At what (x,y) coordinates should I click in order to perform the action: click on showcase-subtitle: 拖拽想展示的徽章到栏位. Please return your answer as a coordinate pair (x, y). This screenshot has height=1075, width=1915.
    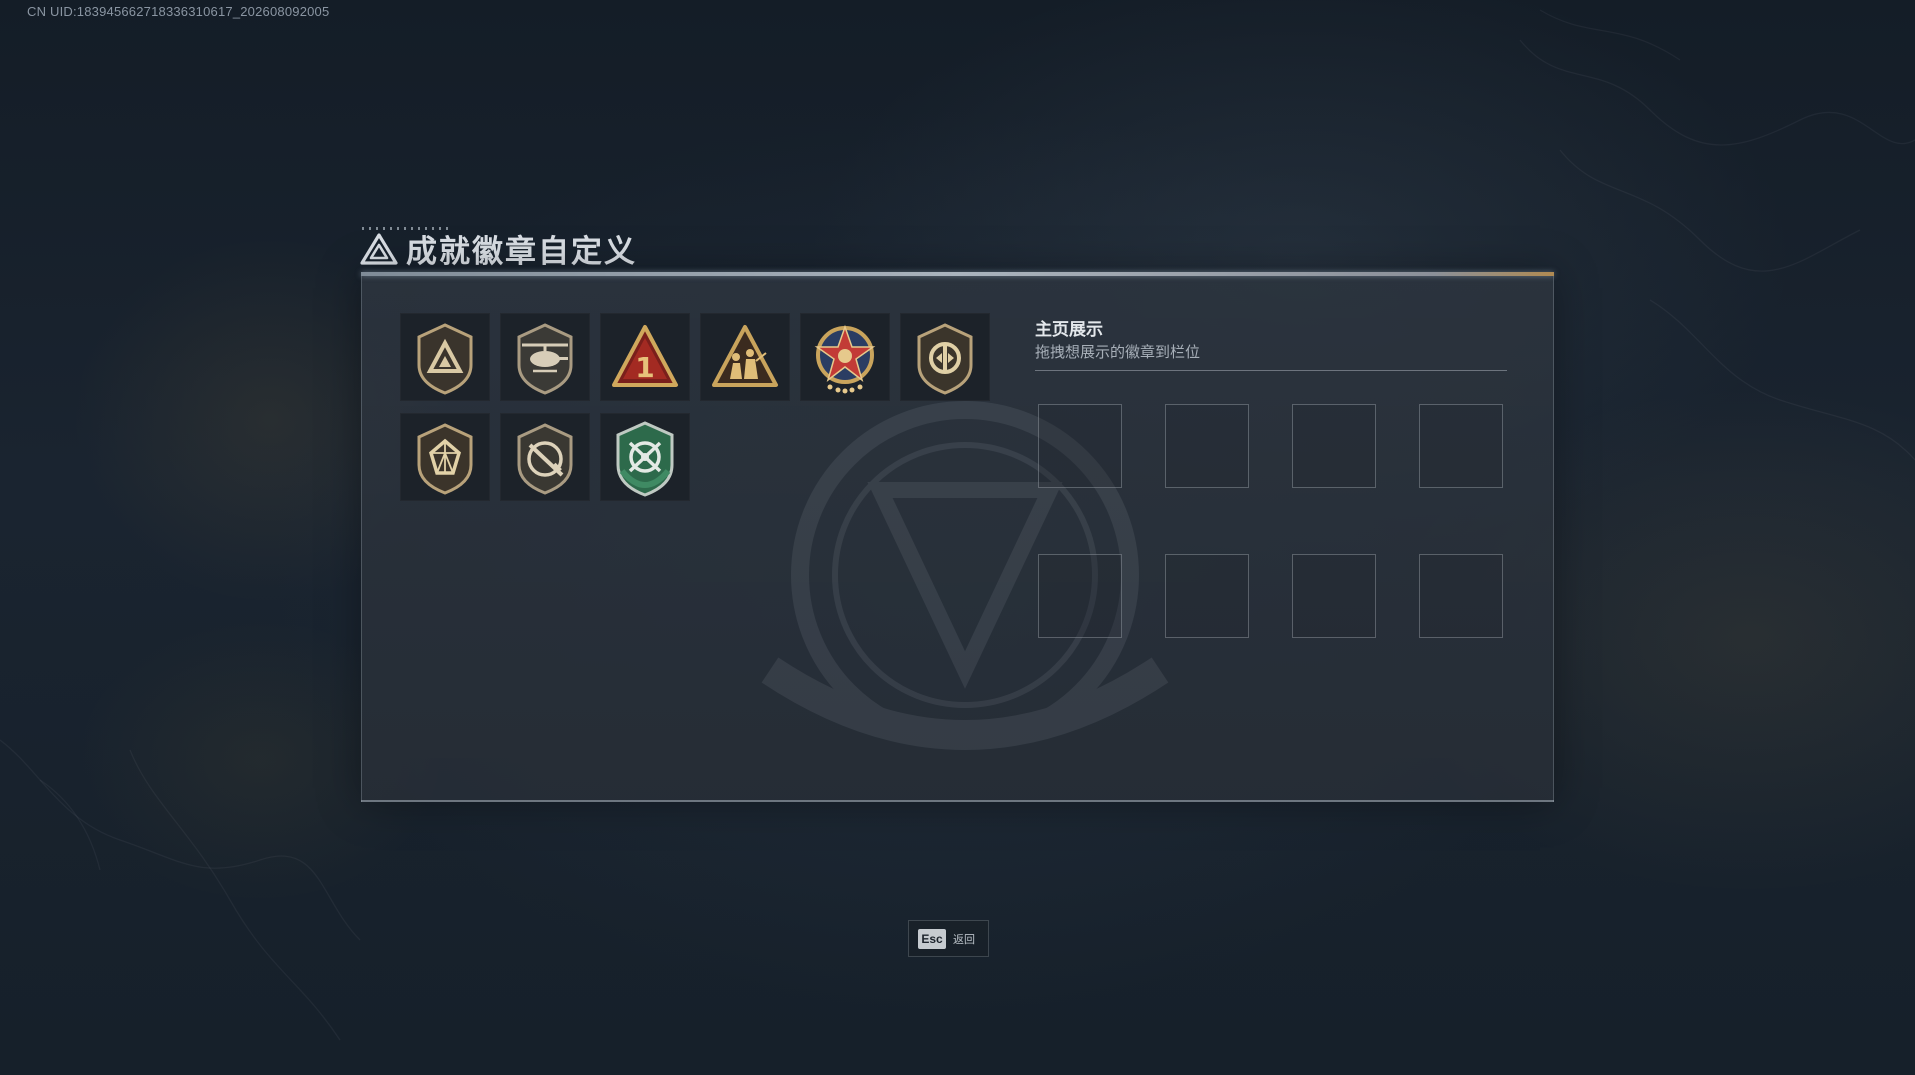
    Looking at the image, I should click on (1118, 352).